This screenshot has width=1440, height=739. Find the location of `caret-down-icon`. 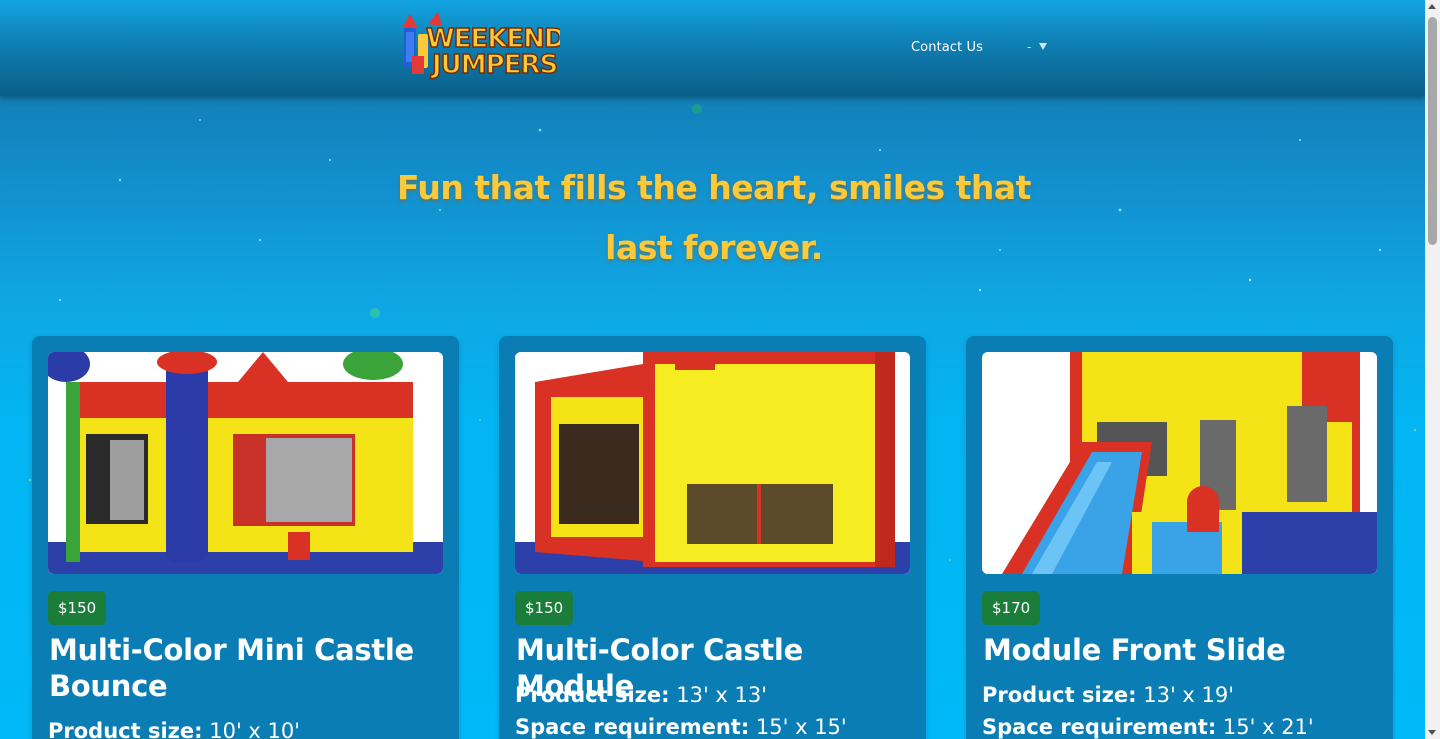

caret-down-icon is located at coordinates (1043, 46).